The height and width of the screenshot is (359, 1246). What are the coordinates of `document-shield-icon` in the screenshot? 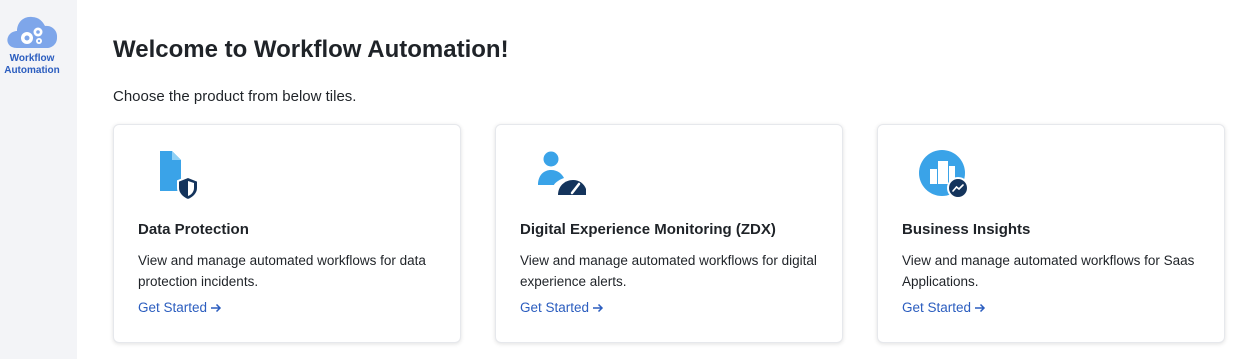 It's located at (179, 175).